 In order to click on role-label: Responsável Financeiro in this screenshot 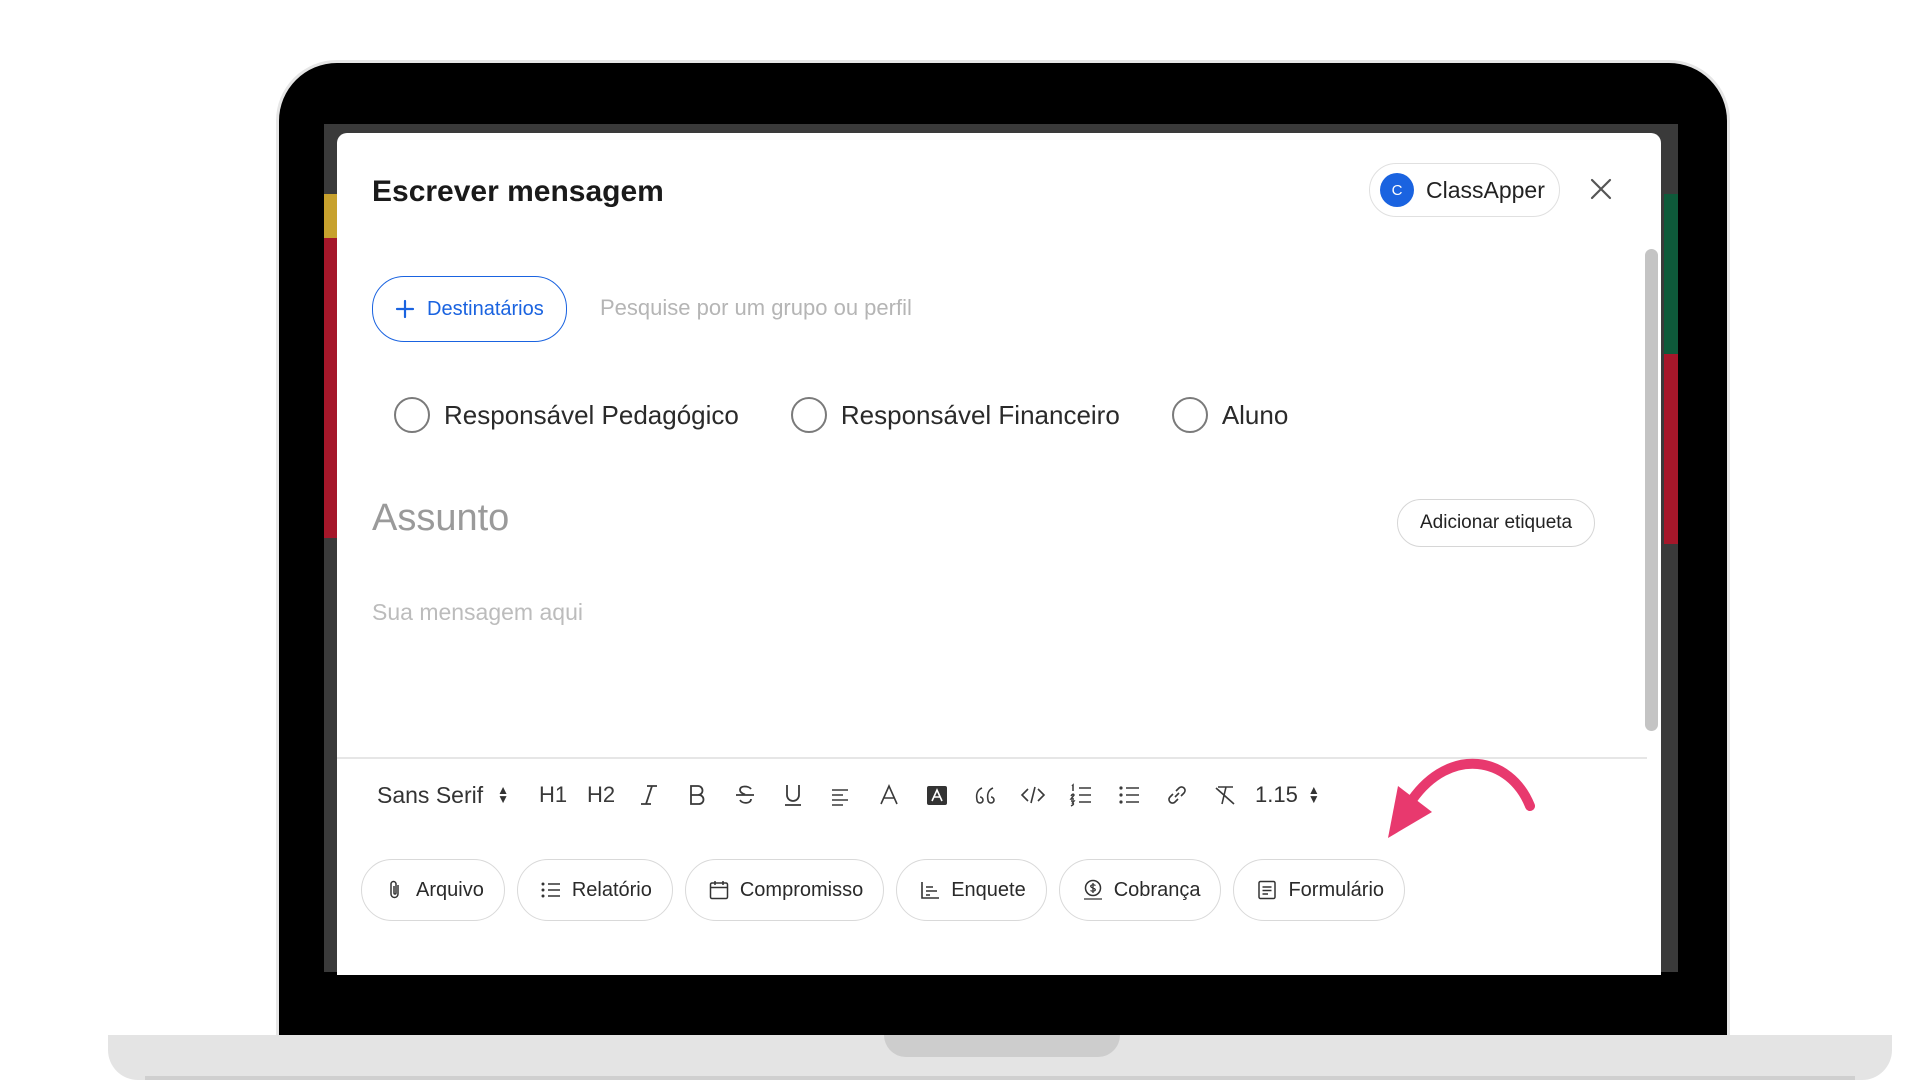, I will do `click(980, 414)`.